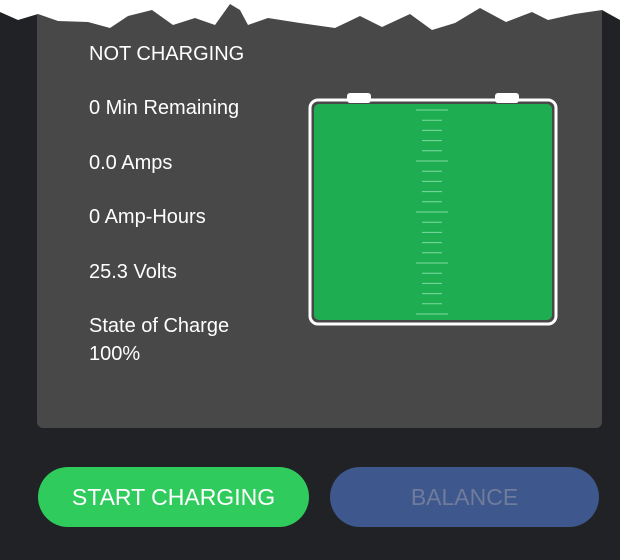  Describe the element at coordinates (164, 108) in the screenshot. I see `time-remaining-text: 0 Min Remaining` at that location.